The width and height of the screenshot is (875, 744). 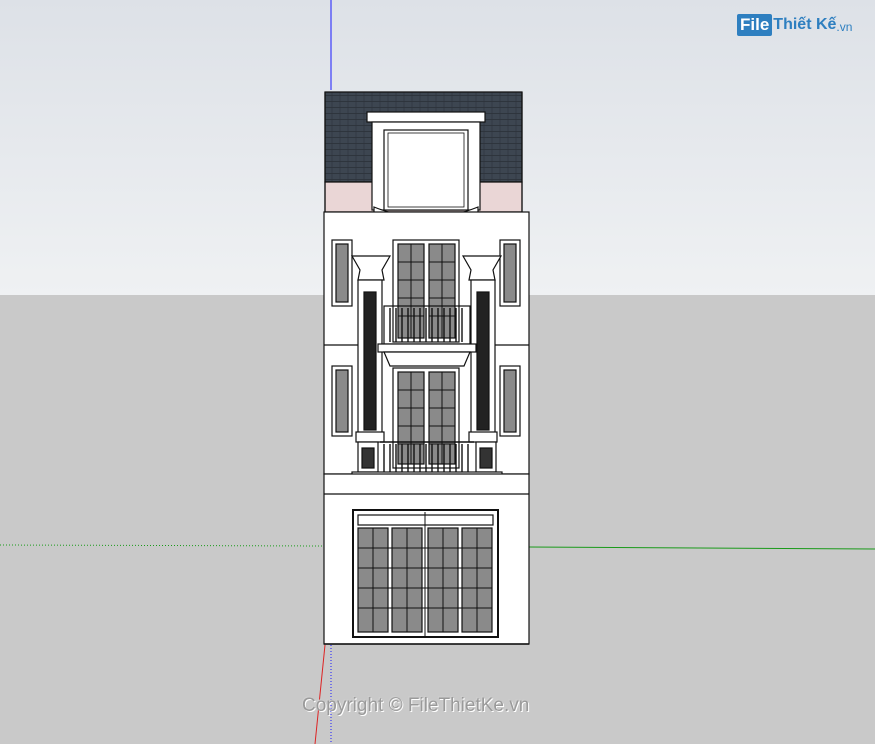 I want to click on logo-name-text: Thiết Kế, so click(x=805, y=24).